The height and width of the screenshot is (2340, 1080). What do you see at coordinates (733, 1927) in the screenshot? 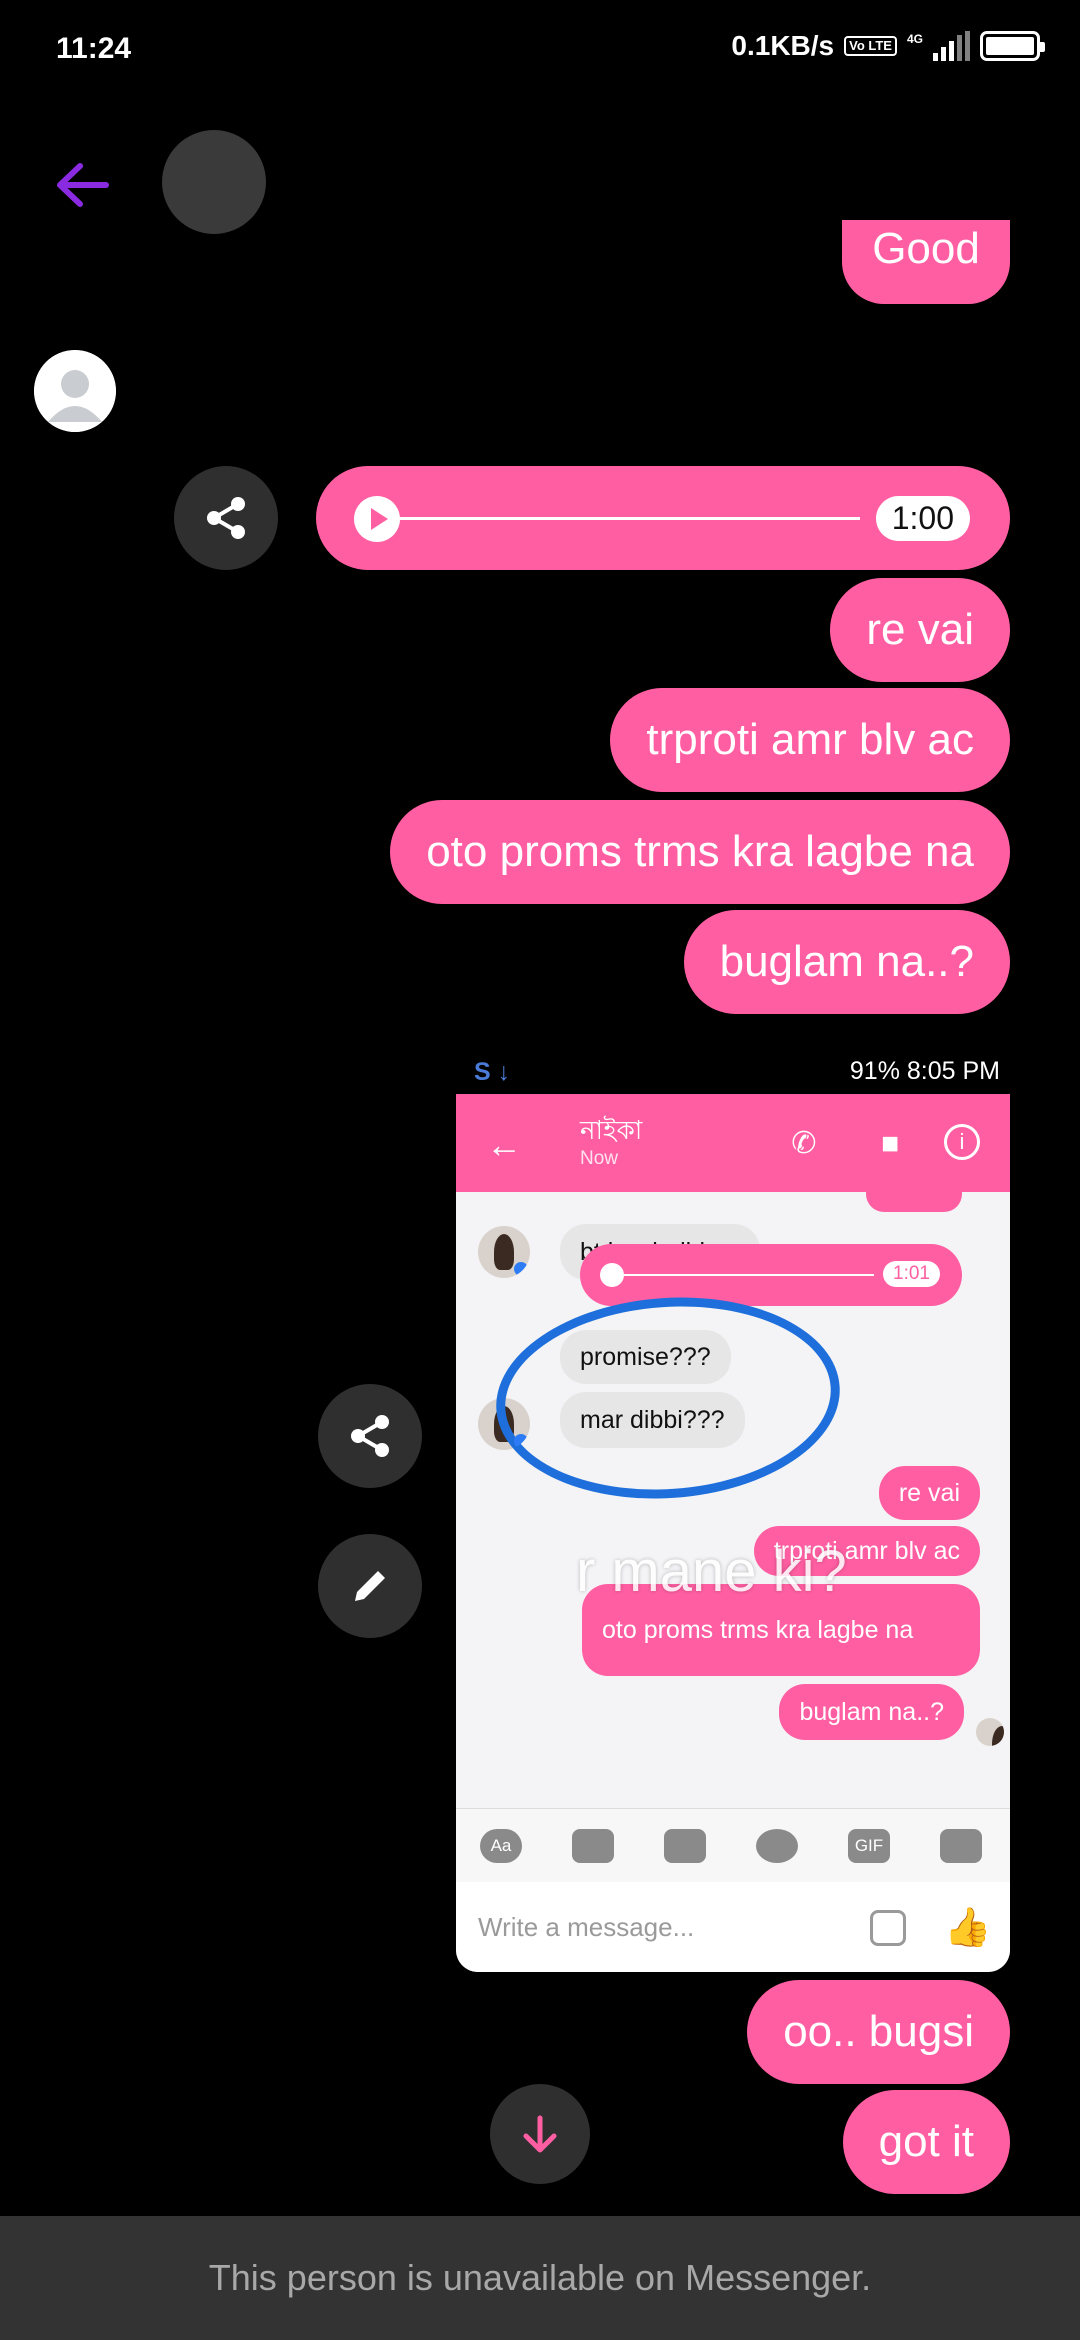
I see `screenshot-message-input: Write a message... 👍` at bounding box center [733, 1927].